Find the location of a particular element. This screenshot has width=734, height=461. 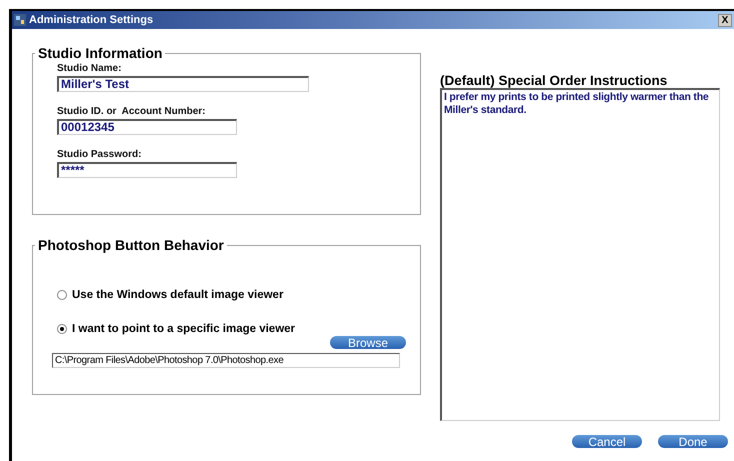

input-field: 00012345 is located at coordinates (147, 127).